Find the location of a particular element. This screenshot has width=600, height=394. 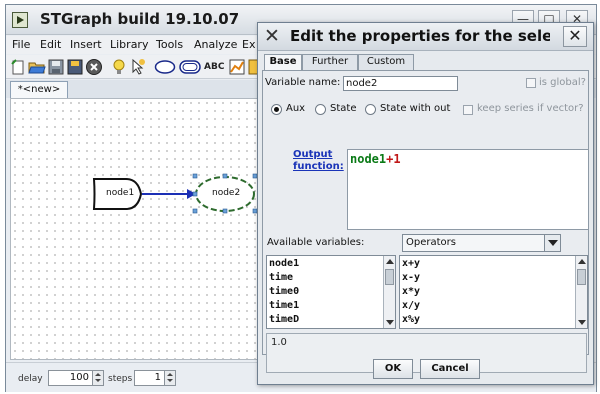

pointer-tool-icon is located at coordinates (138, 67).